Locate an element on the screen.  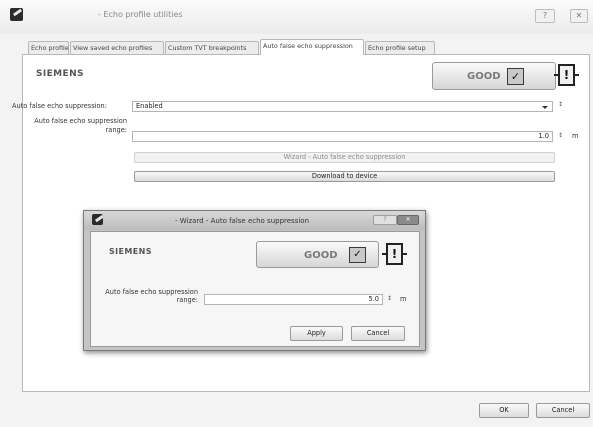
tab-echo-profile: Echo profile is located at coordinates (48, 47).